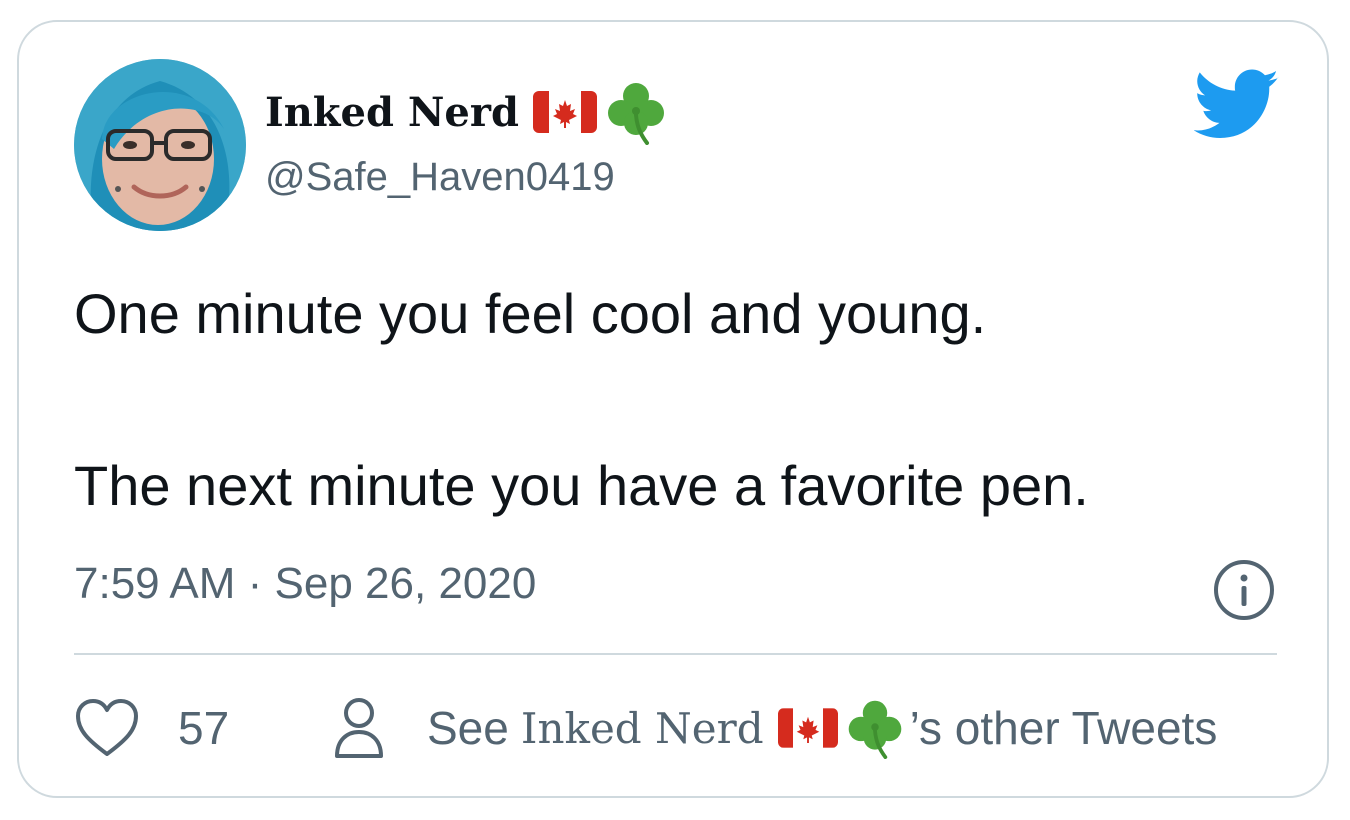 The width and height of the screenshot is (1350, 820). What do you see at coordinates (1244, 590) in the screenshot?
I see `info-icon` at bounding box center [1244, 590].